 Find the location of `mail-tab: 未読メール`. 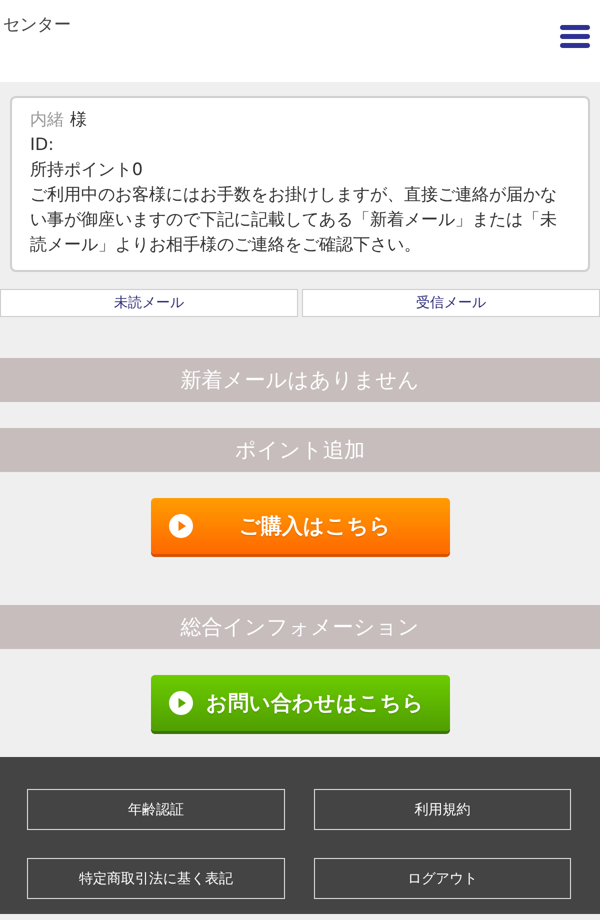

mail-tab: 未読メール is located at coordinates (149, 303).